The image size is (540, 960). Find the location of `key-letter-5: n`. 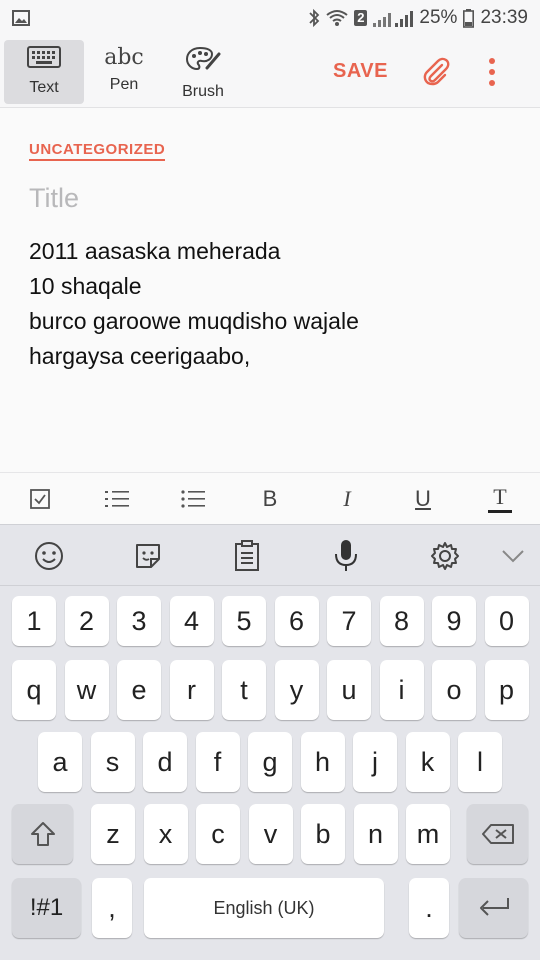

key-letter-5: n is located at coordinates (375, 834).